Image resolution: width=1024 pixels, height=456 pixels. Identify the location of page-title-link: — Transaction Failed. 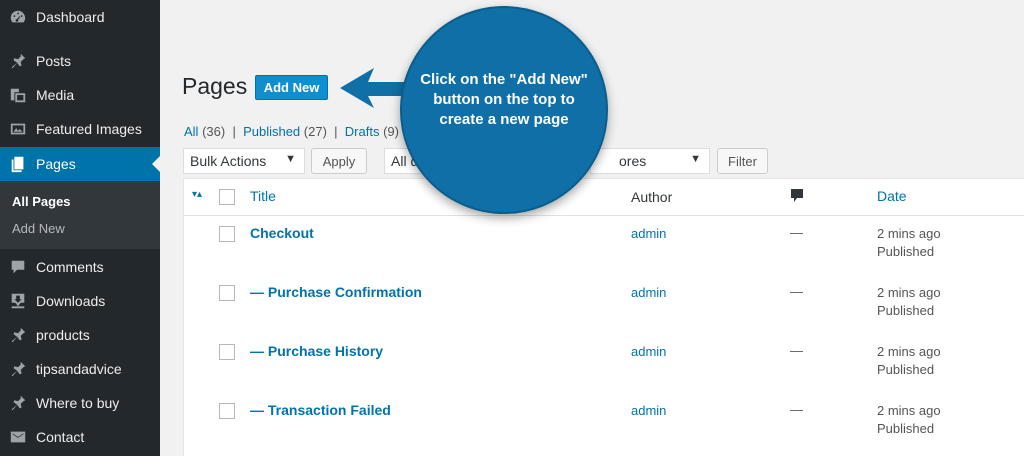
(320, 410).